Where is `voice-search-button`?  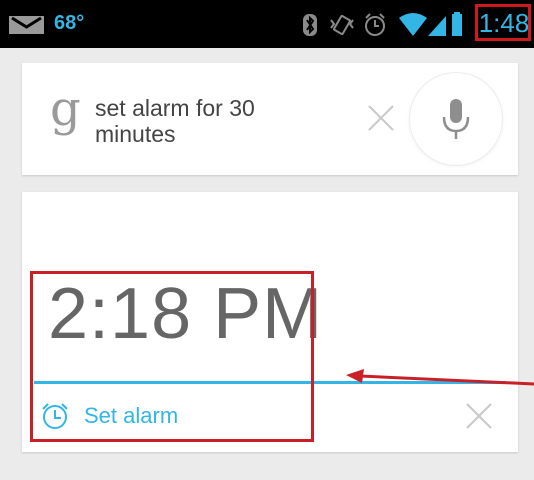 voice-search-button is located at coordinates (456, 119).